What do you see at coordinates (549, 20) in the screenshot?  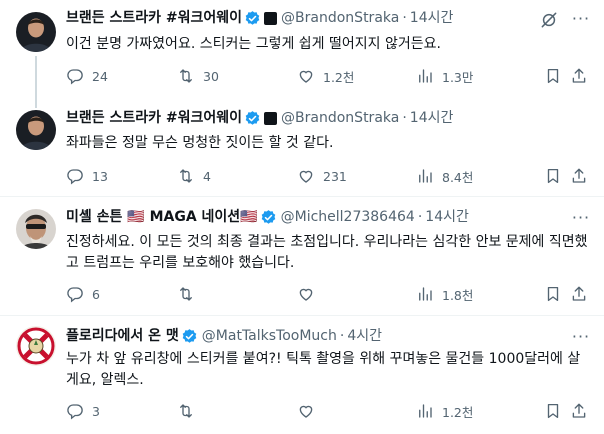 I see `grok-icon` at bounding box center [549, 20].